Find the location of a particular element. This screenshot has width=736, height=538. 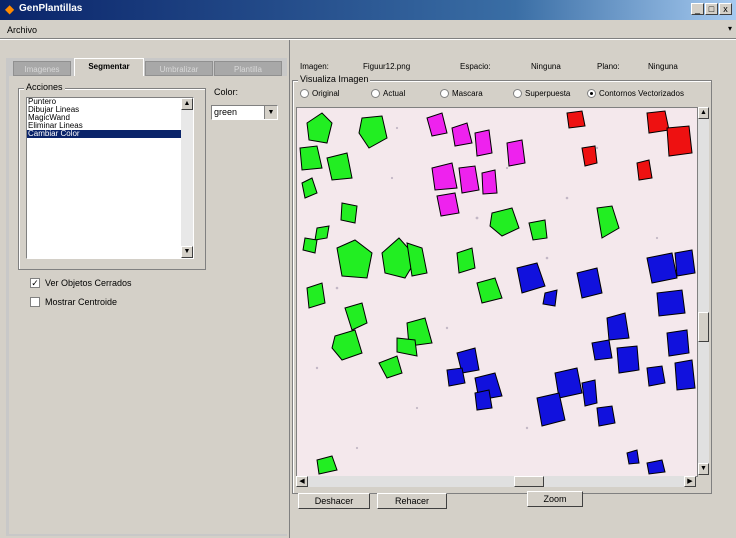

maximize-button: □ is located at coordinates (711, 9).